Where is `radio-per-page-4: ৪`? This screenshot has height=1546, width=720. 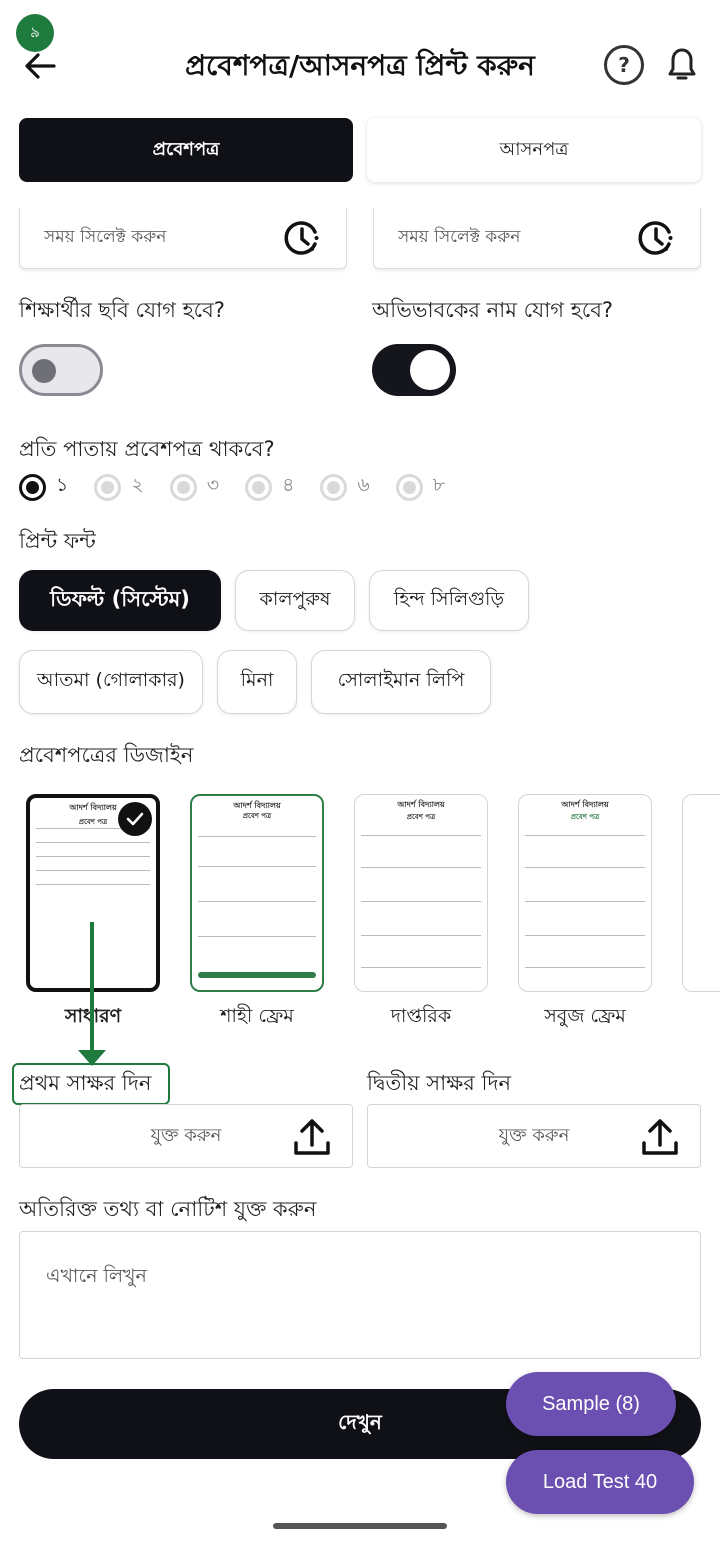
radio-per-page-4: ৪ is located at coordinates (269, 487).